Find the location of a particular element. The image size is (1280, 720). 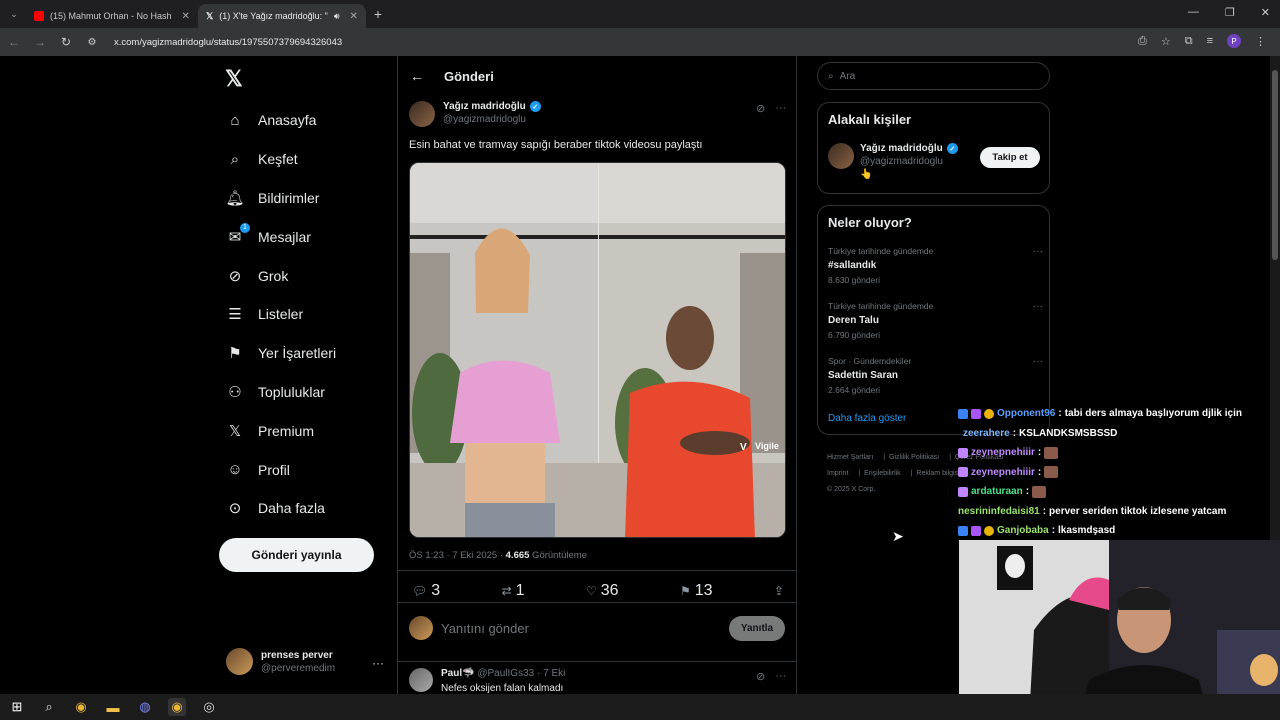

footer-link: Erişilebilirlik is located at coordinates (882, 473).